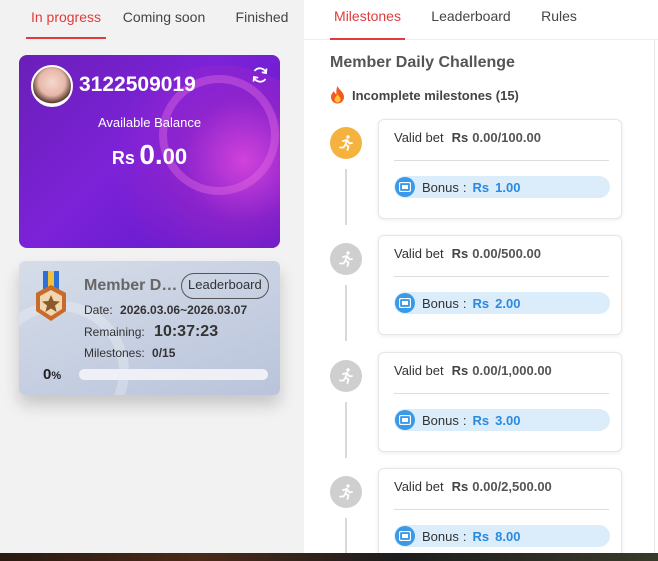  What do you see at coordinates (506, 253) in the screenshot?
I see `valid-bet-value: 0.00/500.00` at bounding box center [506, 253].